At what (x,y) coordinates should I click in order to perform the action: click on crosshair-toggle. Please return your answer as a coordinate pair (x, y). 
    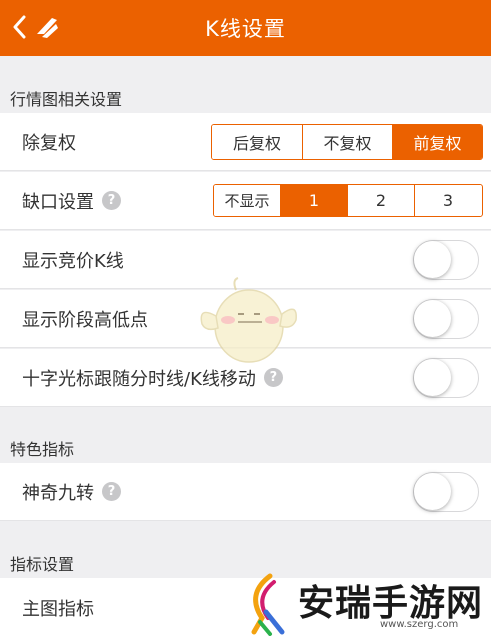
    Looking at the image, I should click on (446, 377).